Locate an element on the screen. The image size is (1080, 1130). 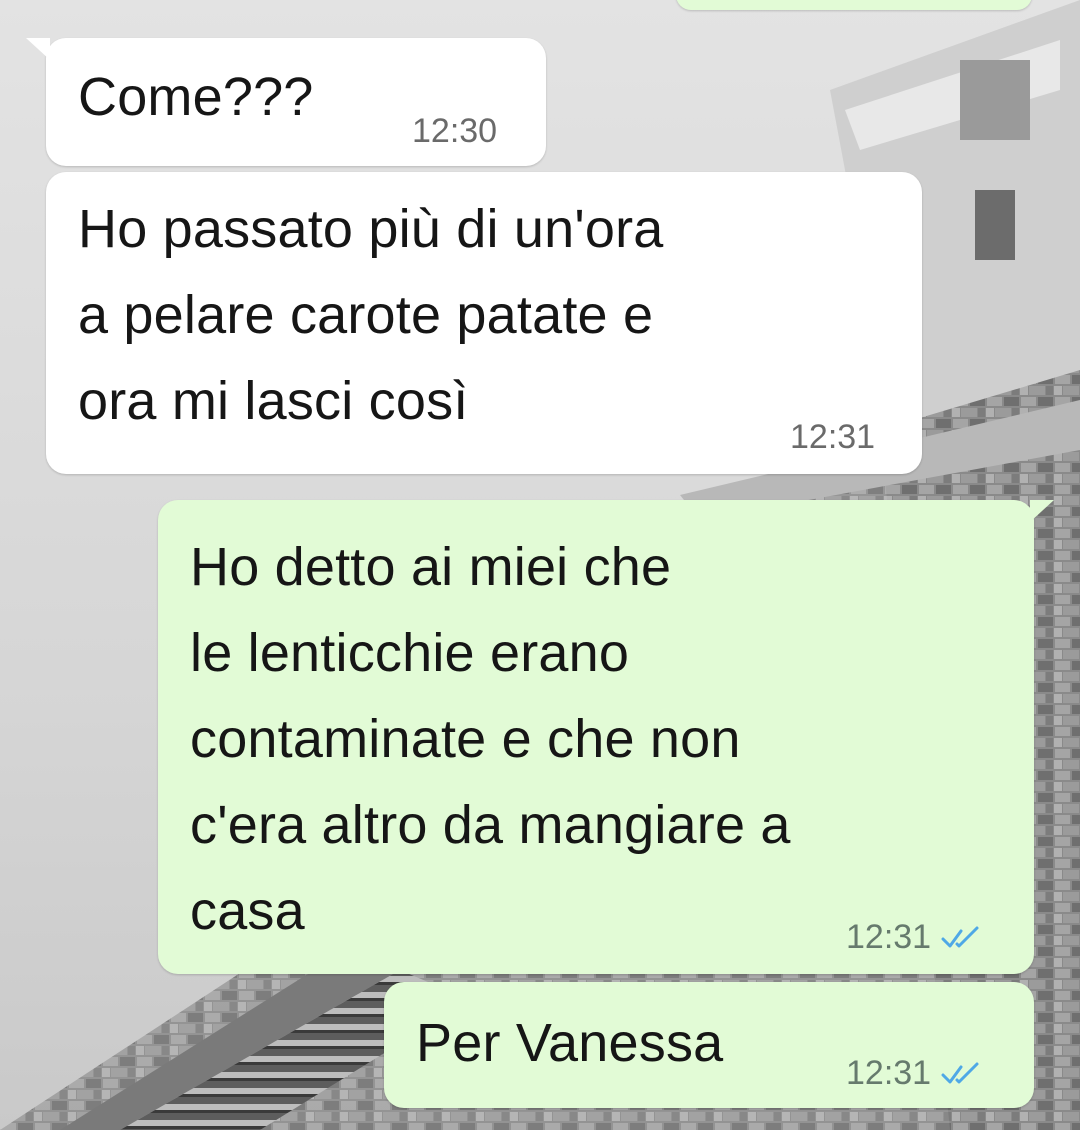
outgoing-message: Per Vanessa 12:31 is located at coordinates (709, 1045).